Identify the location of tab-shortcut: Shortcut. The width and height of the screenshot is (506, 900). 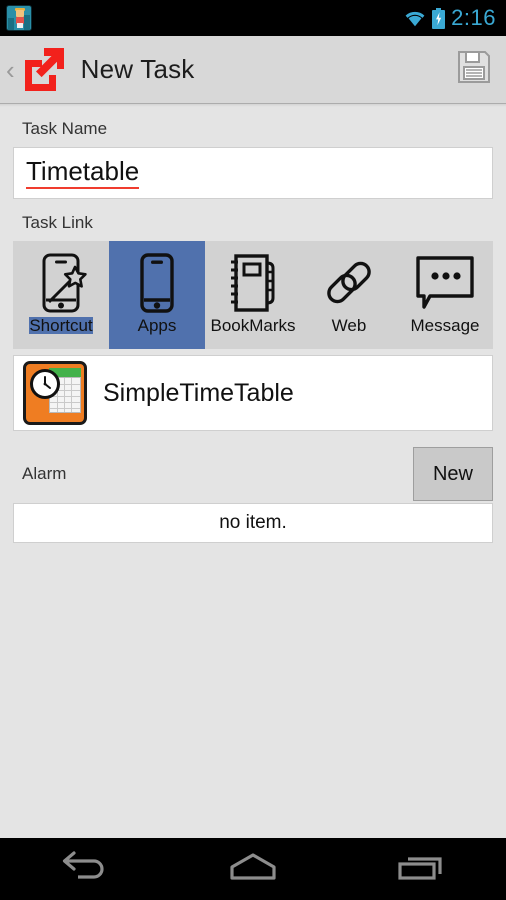
(61, 295).